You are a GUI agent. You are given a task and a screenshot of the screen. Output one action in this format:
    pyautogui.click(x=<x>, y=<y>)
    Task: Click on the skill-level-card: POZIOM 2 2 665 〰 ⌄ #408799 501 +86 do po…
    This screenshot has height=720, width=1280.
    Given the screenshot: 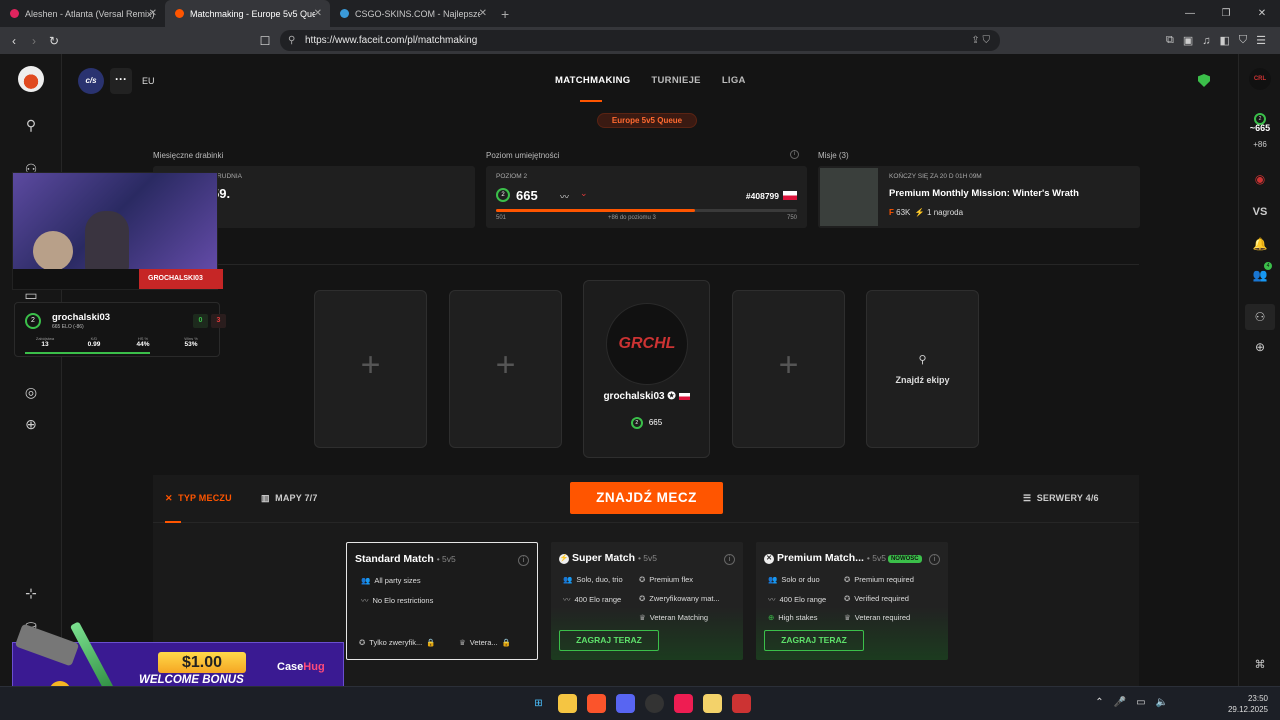 What is the action you would take?
    pyautogui.click(x=646, y=197)
    